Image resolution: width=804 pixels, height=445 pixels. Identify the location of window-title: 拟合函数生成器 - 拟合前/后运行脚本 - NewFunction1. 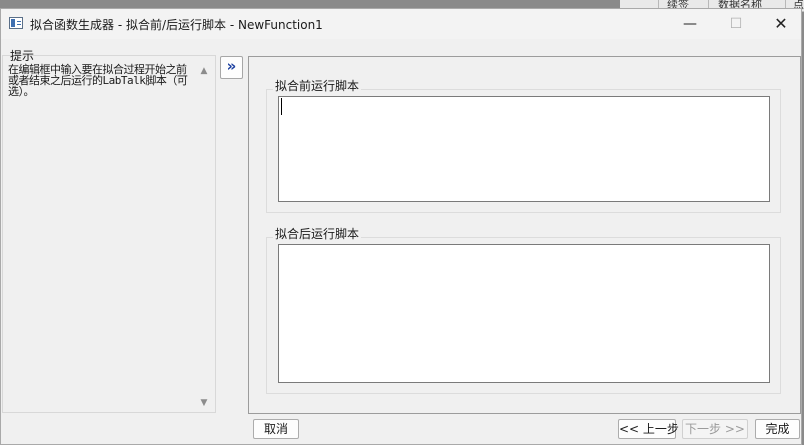
(176, 25).